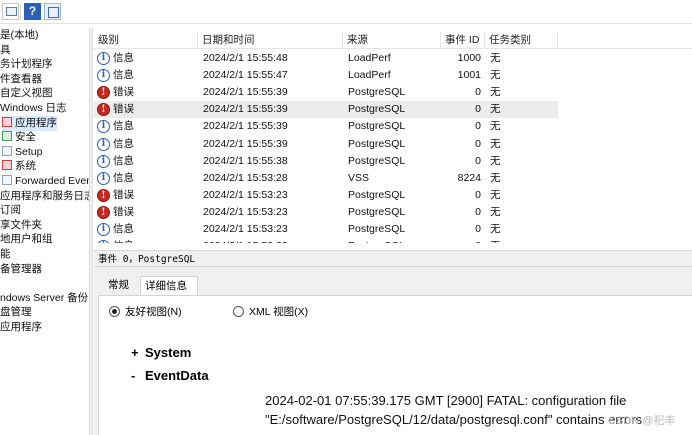  I want to click on column-header-task-category: 任务类别, so click(521, 40).